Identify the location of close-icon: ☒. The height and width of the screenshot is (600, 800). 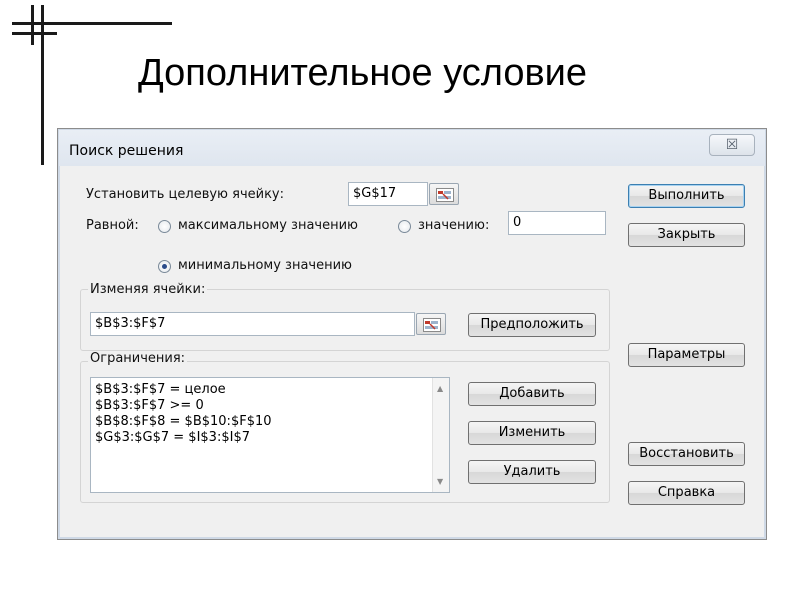
(732, 145).